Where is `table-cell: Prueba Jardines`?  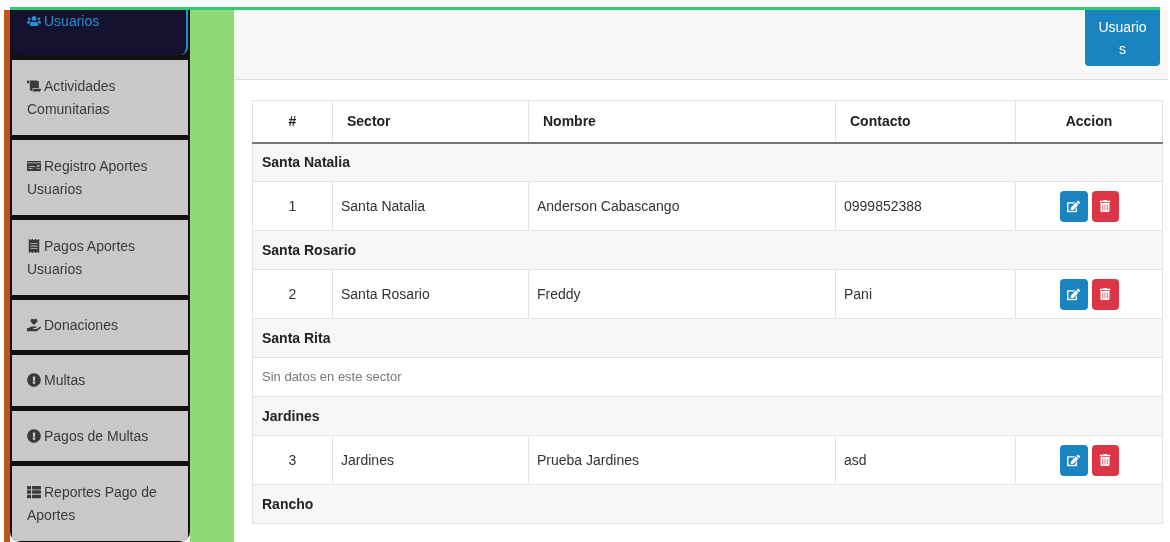
table-cell: Prueba Jardines is located at coordinates (682, 460).